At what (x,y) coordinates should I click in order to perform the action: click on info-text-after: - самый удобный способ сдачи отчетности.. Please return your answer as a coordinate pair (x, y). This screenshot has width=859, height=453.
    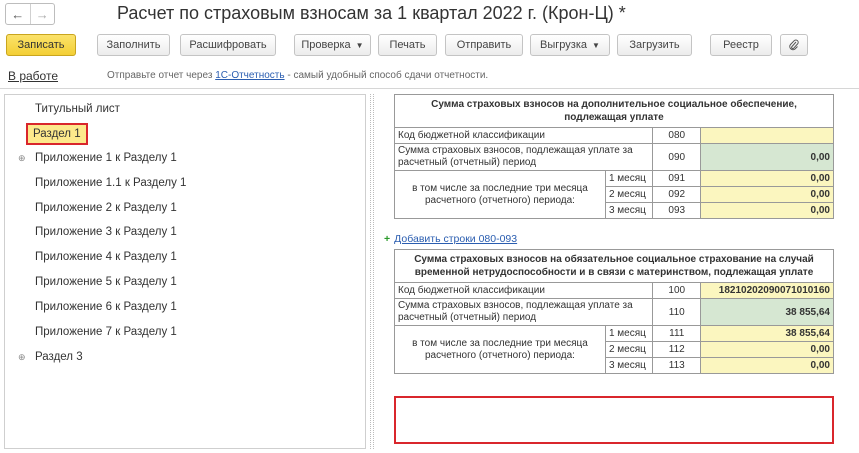
    Looking at the image, I should click on (386, 75).